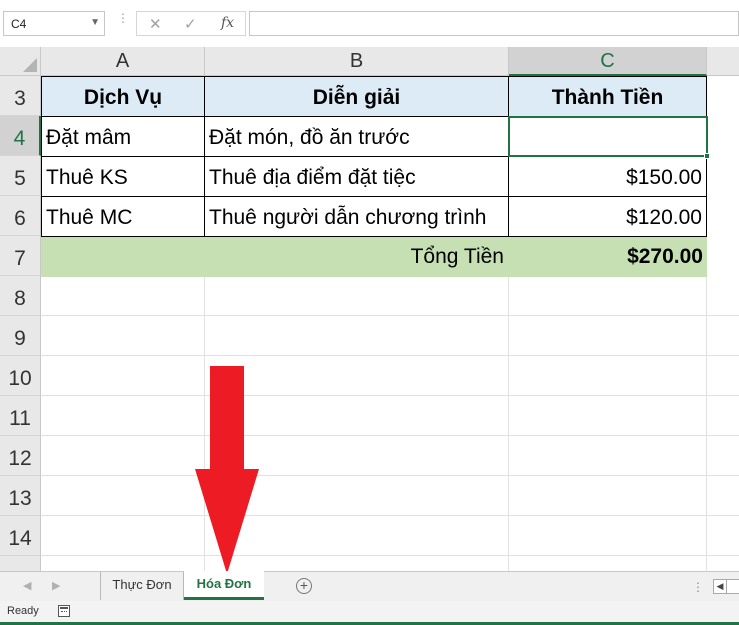 The image size is (739, 625). Describe the element at coordinates (607, 216) in the screenshot. I see `cell-c6: $120.00` at that location.